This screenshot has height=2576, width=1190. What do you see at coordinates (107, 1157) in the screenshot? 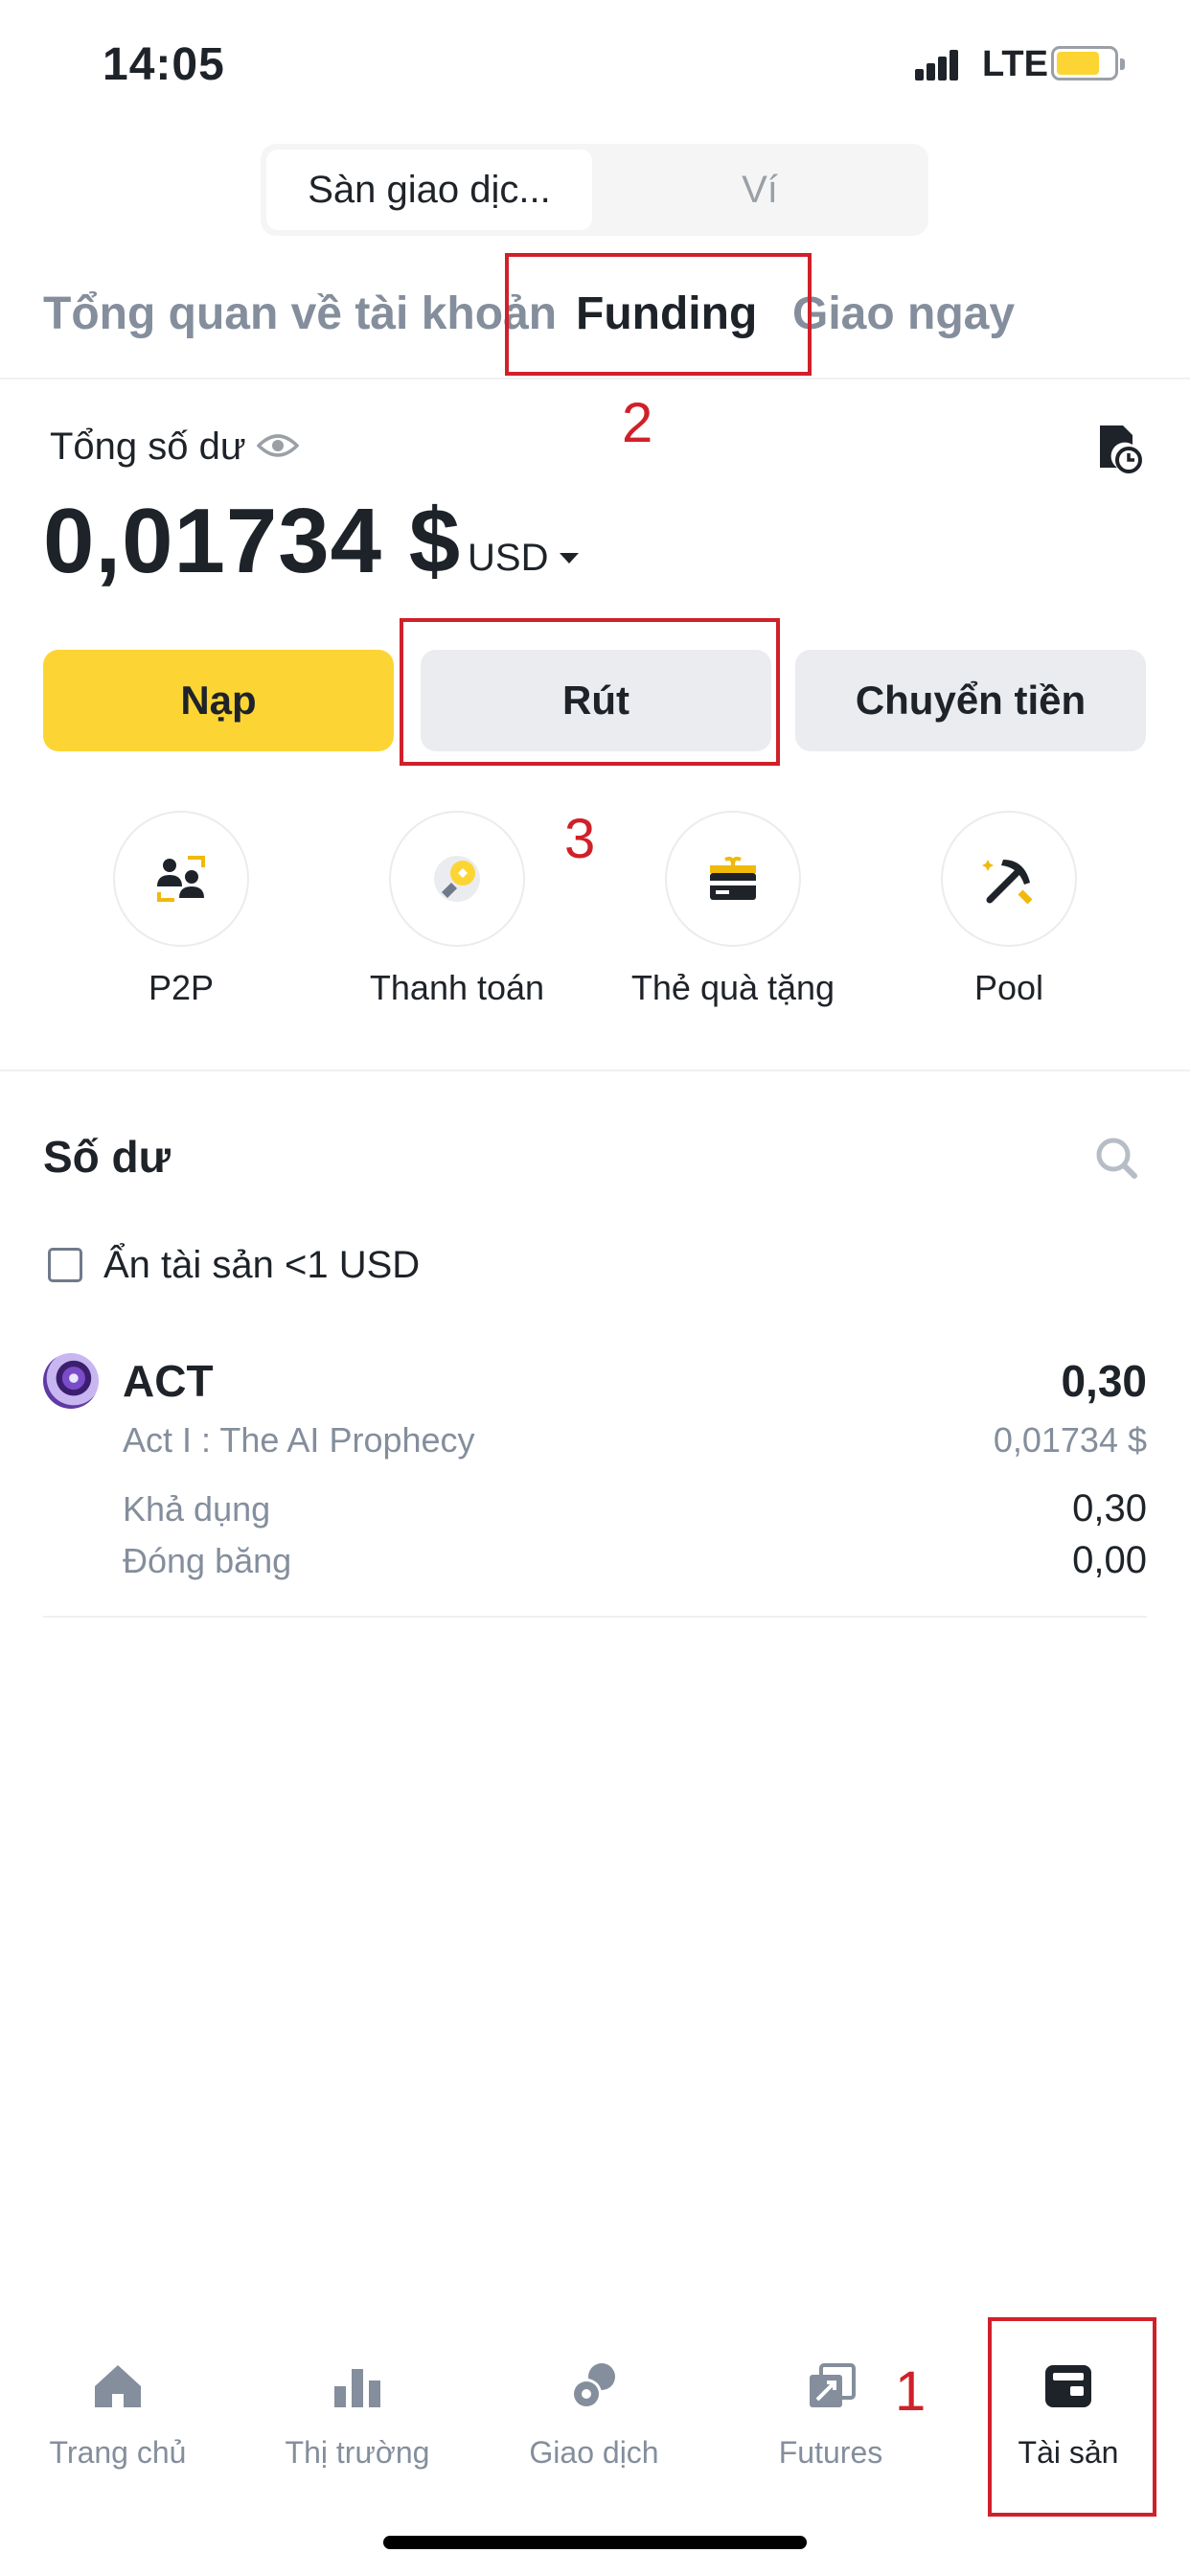
I see `section-title: Số dư` at bounding box center [107, 1157].